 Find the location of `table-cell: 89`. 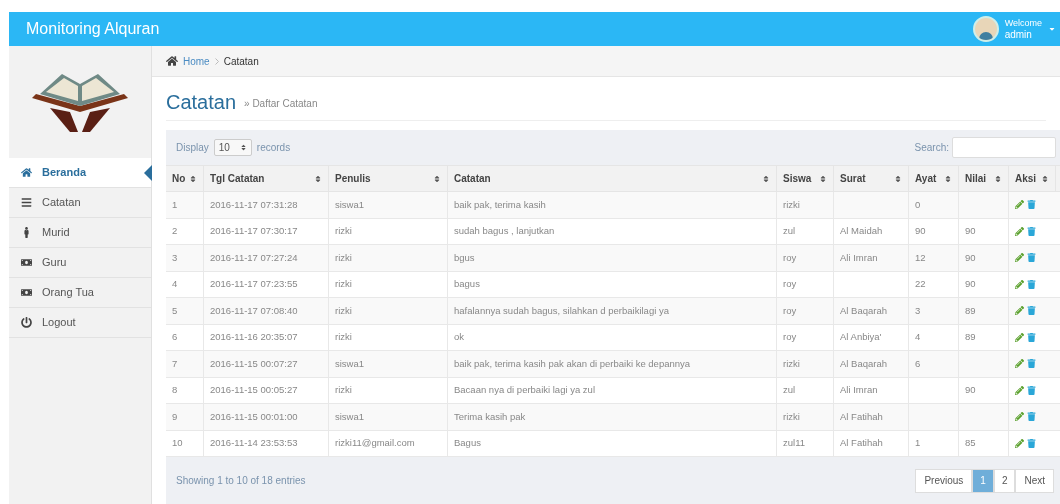

table-cell: 89 is located at coordinates (970, 337).